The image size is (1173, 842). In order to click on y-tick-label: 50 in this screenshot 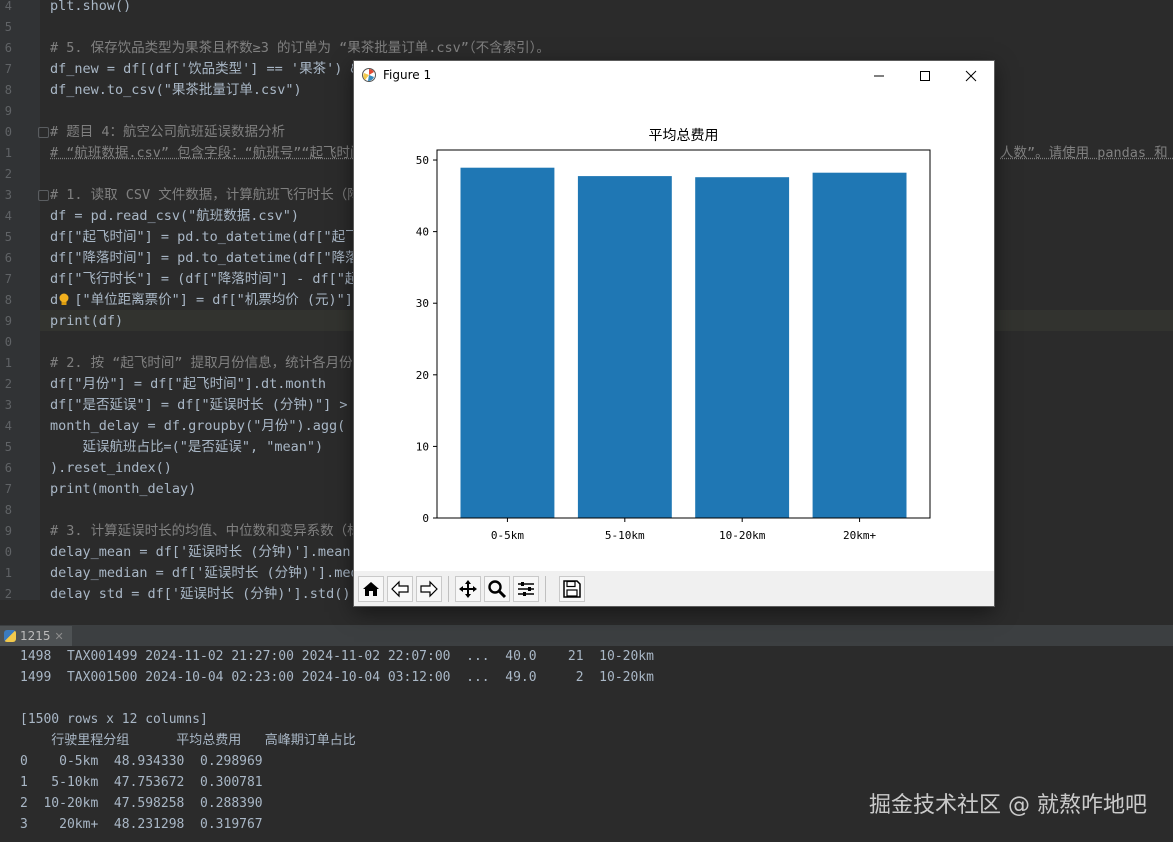, I will do `click(422, 160)`.